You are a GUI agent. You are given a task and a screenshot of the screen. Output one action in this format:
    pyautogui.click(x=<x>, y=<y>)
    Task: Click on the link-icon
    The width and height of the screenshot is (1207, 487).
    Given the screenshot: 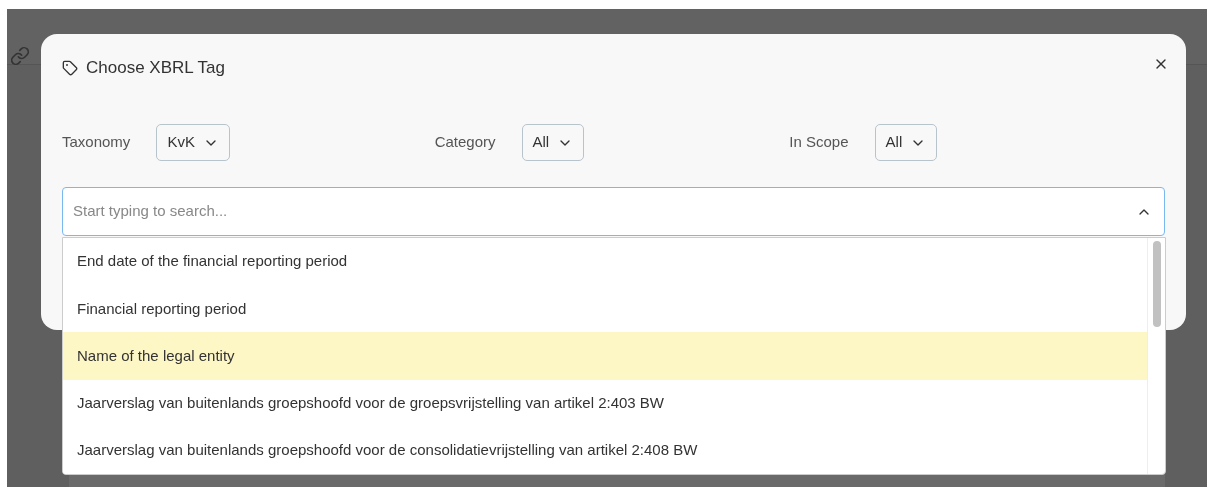 What is the action you would take?
    pyautogui.click(x=20, y=56)
    